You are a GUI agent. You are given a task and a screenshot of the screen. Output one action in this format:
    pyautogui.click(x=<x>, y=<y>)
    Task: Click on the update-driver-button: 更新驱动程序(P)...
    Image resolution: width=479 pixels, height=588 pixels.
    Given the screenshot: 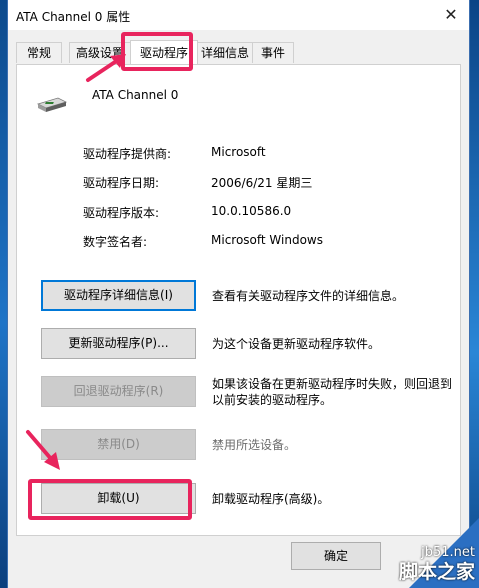 What is the action you would take?
    pyautogui.click(x=118, y=343)
    